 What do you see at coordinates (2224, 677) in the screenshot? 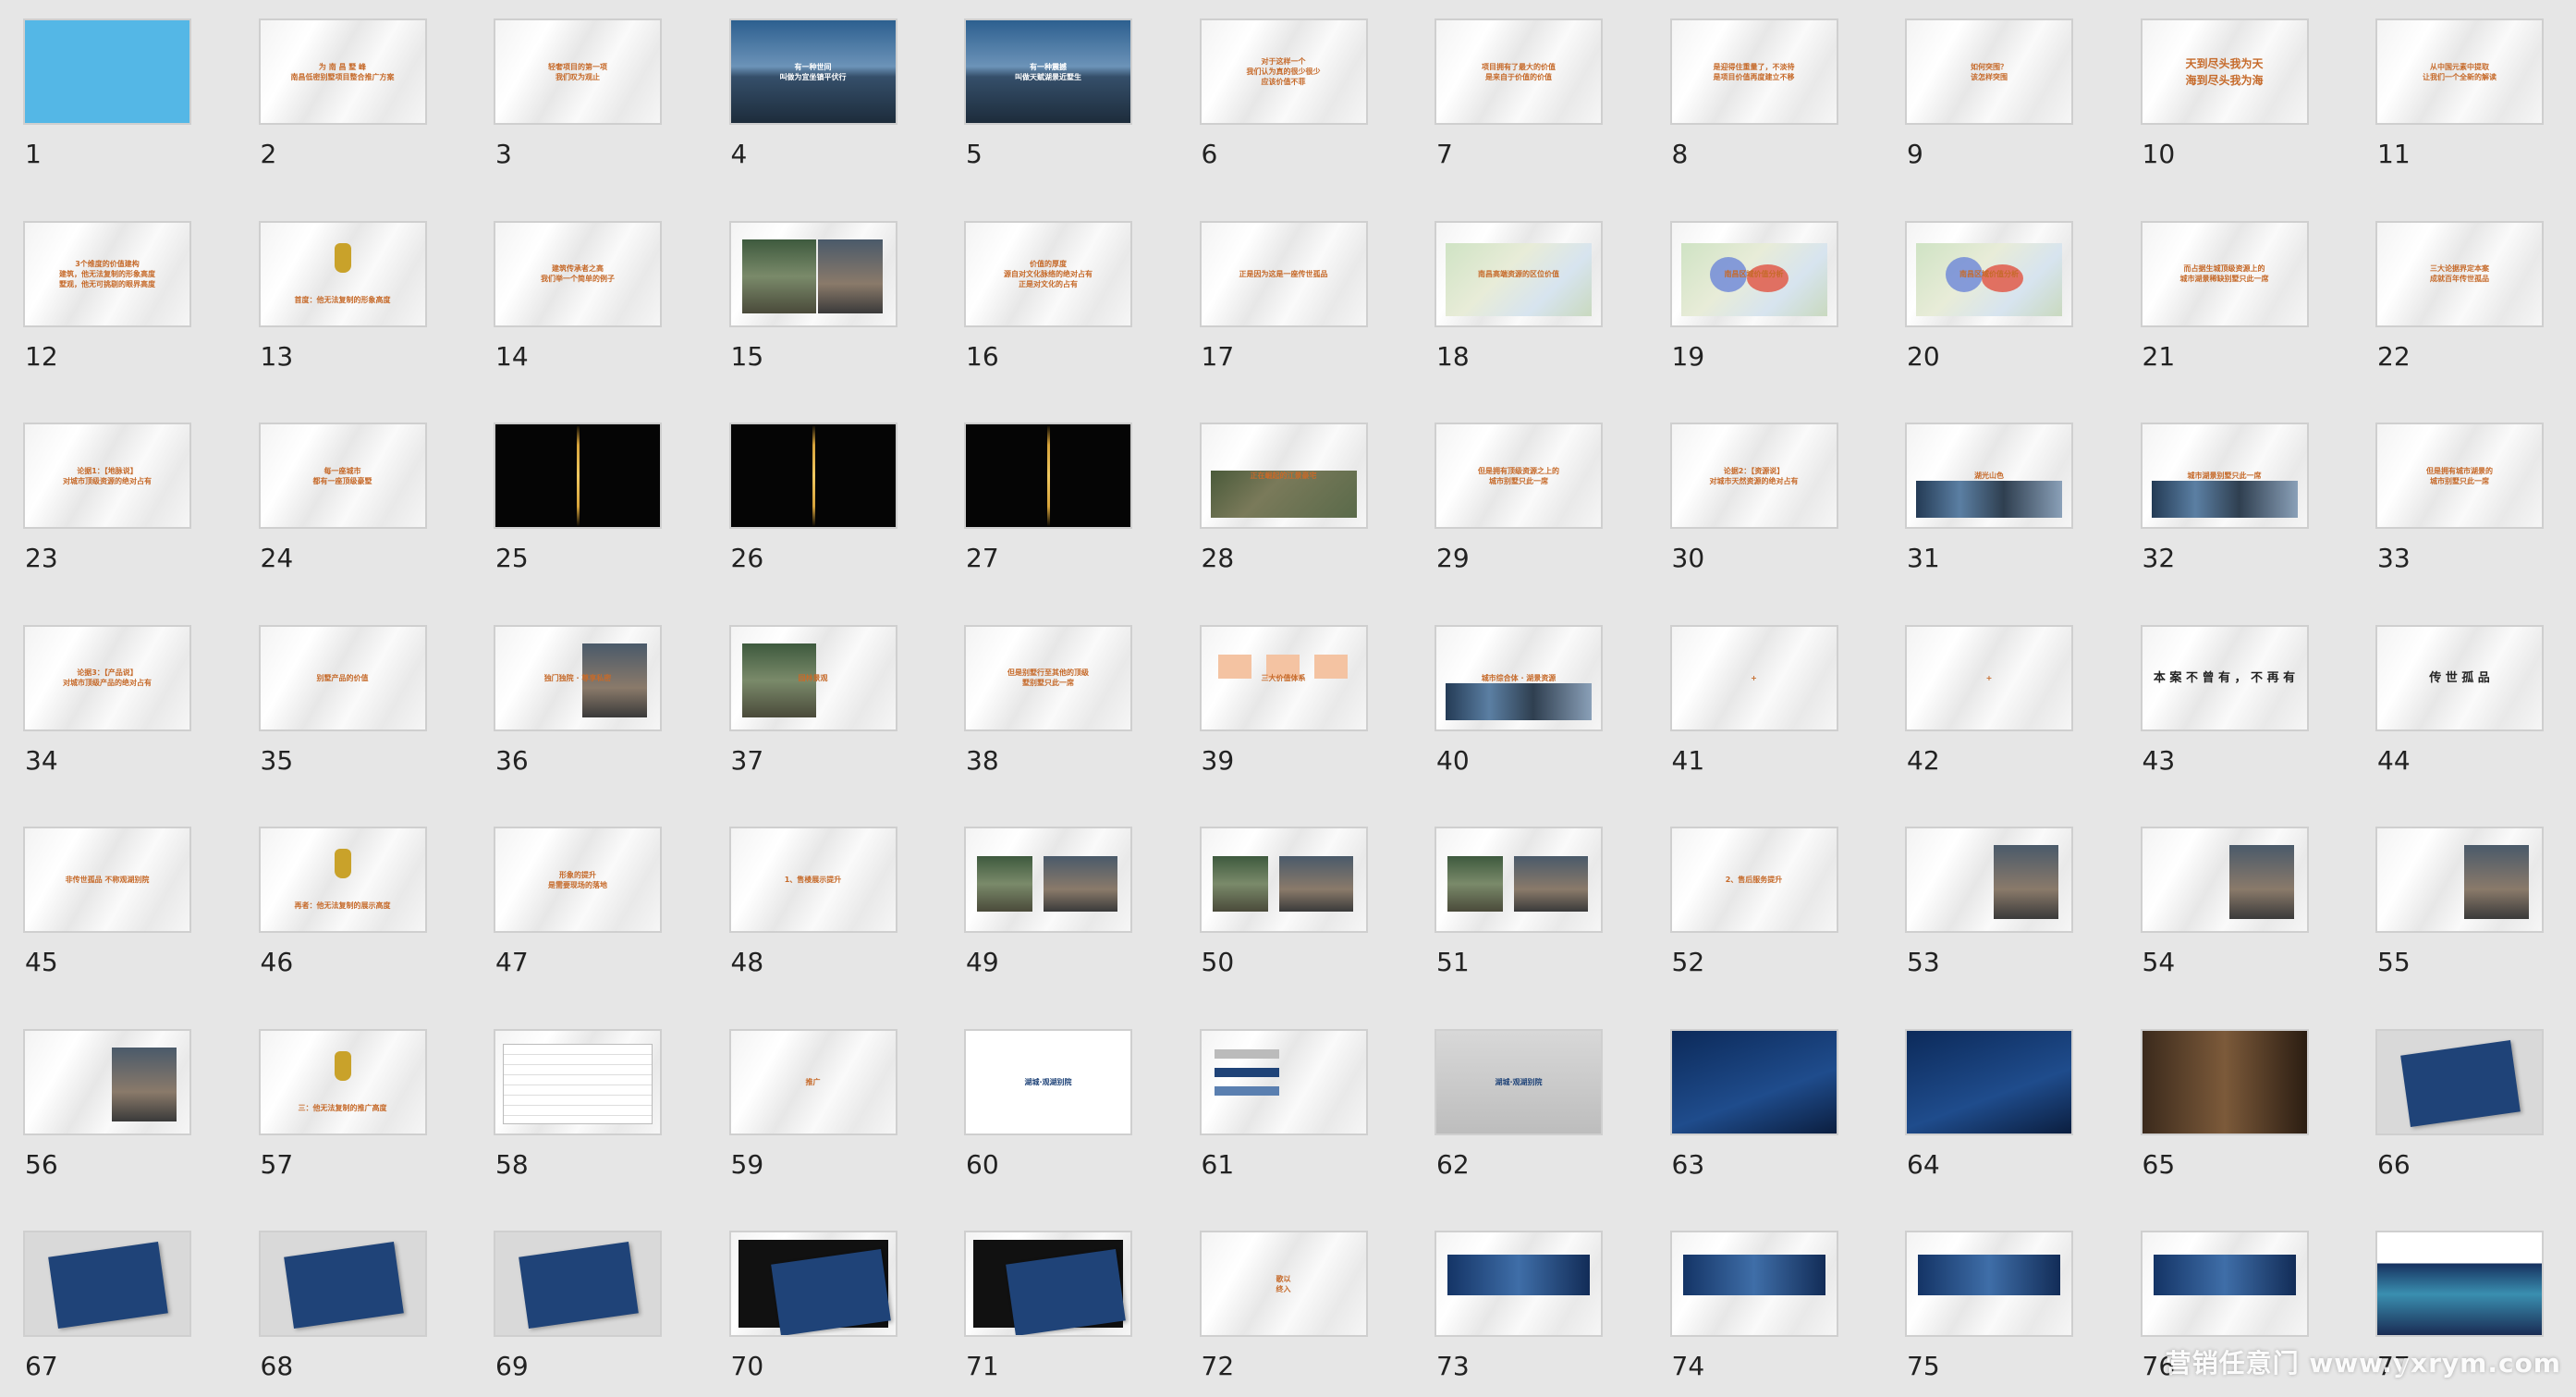
I see `slide-thumbnail: 本 案 不 曾 有 ， 不 再 有` at bounding box center [2224, 677].